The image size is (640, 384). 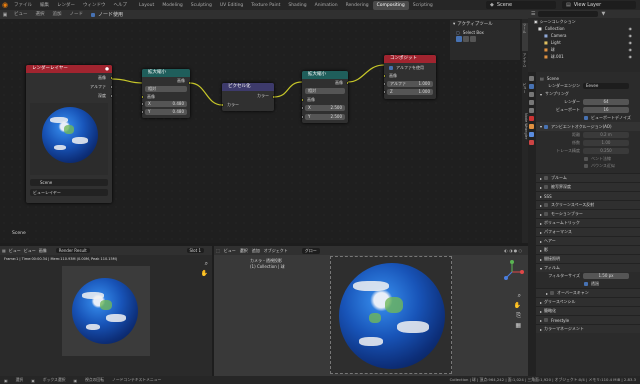 What do you see at coordinates (567, 214) in the screenshot?
I see `section-header: モーションブラー` at bounding box center [567, 214].